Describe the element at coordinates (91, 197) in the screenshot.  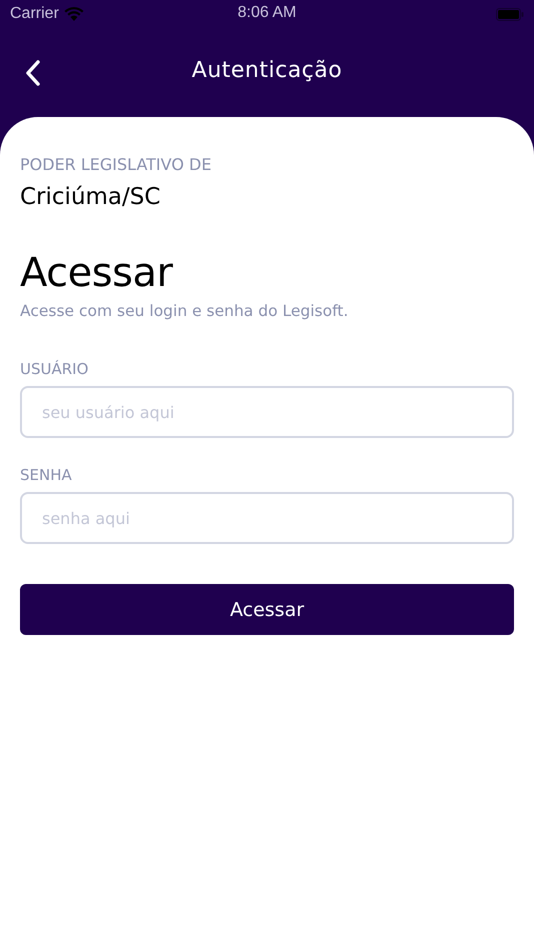
I see `org-name: Criciúma/SC` at that location.